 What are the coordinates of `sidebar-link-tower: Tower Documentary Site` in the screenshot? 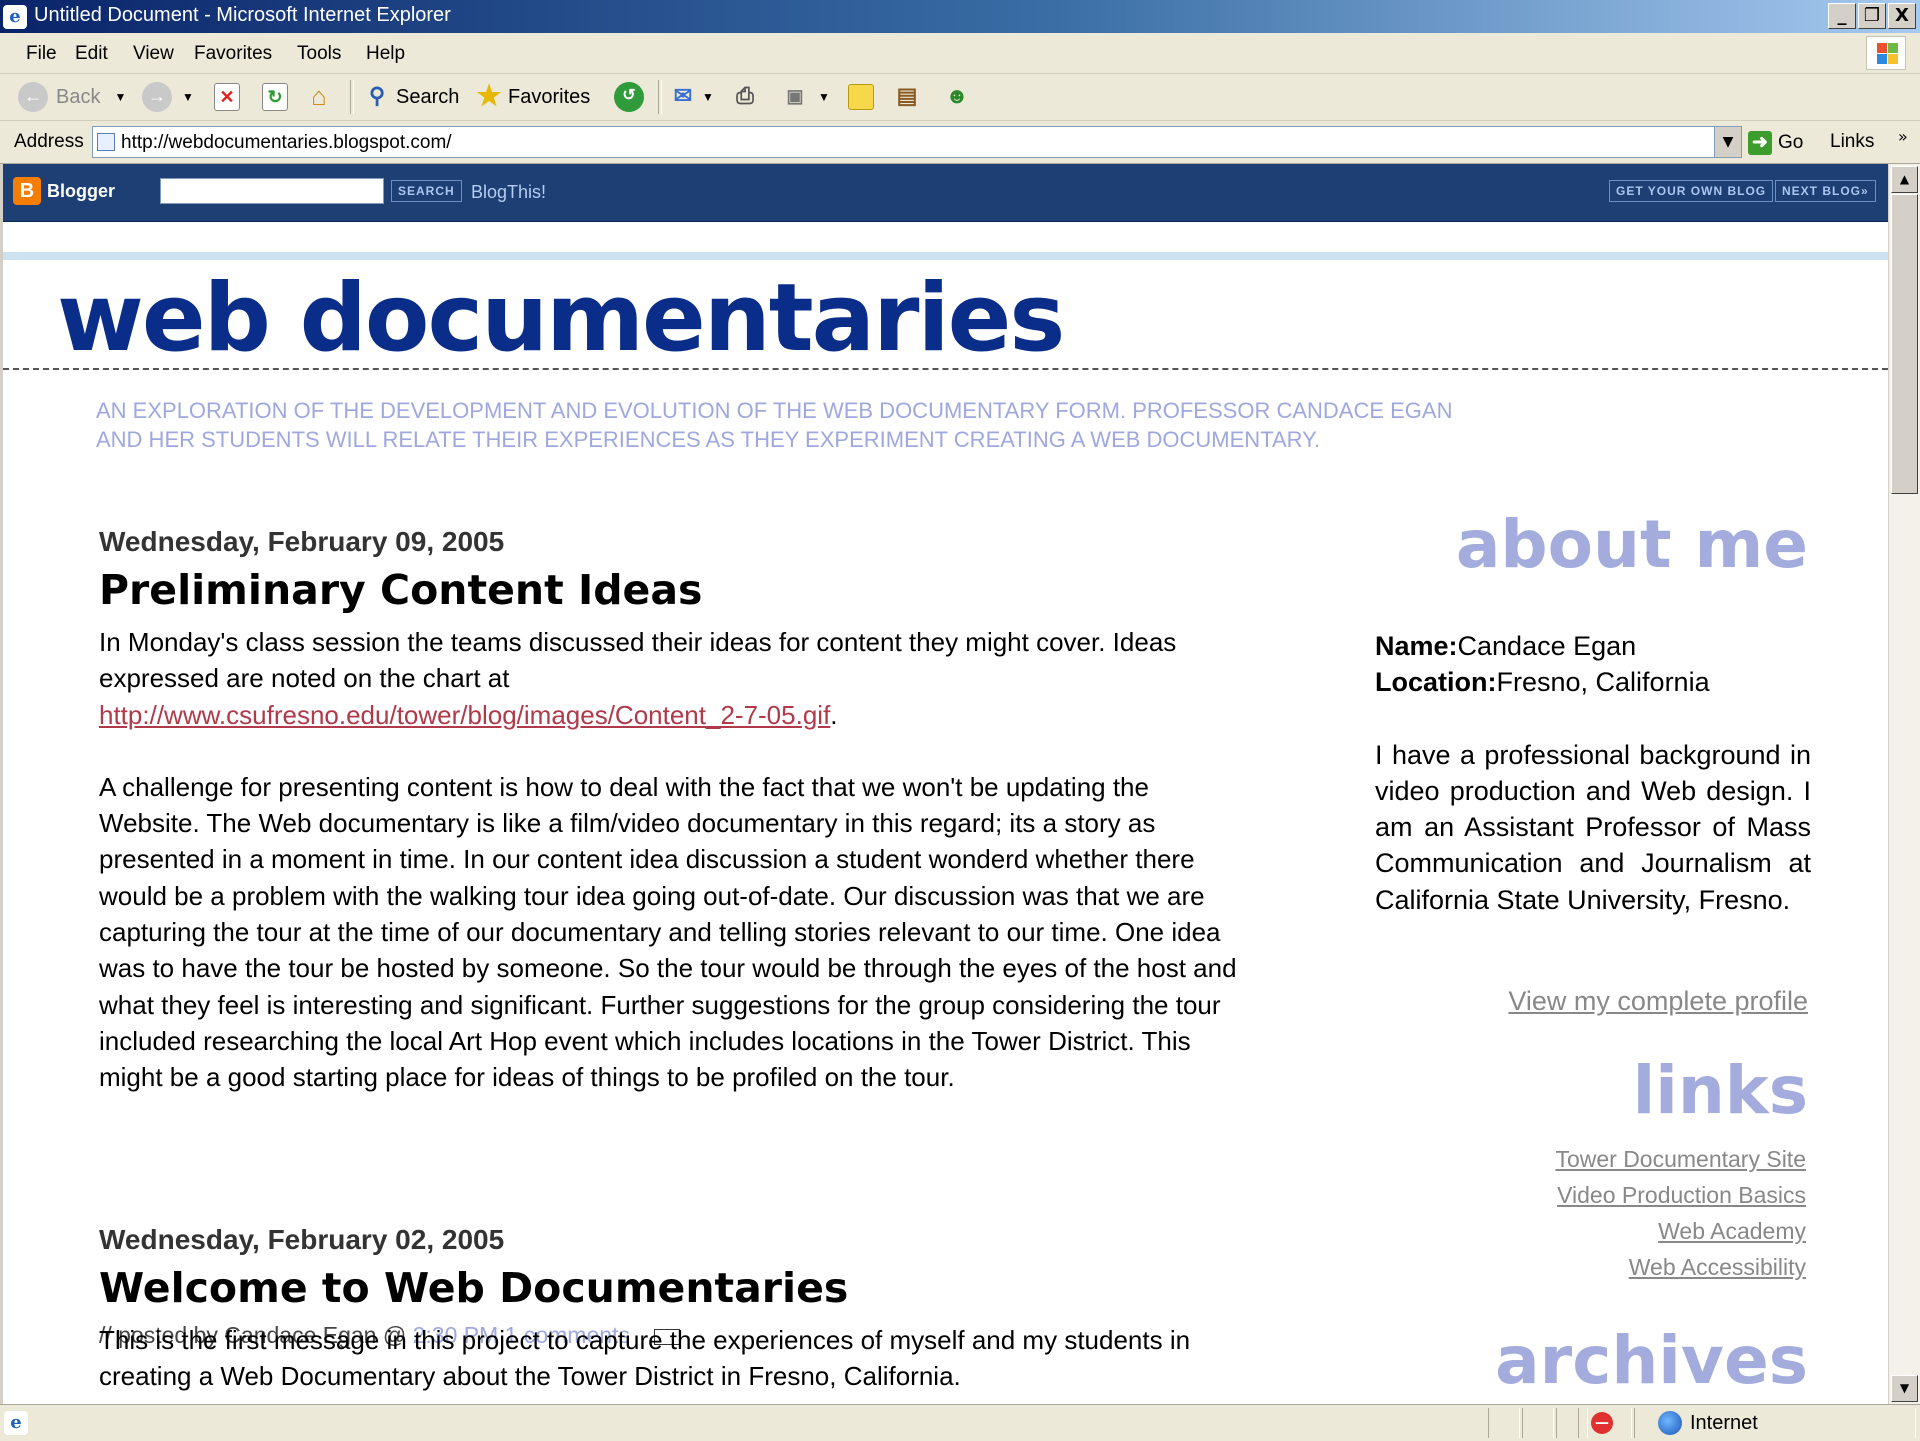 It's located at (1680, 1159).